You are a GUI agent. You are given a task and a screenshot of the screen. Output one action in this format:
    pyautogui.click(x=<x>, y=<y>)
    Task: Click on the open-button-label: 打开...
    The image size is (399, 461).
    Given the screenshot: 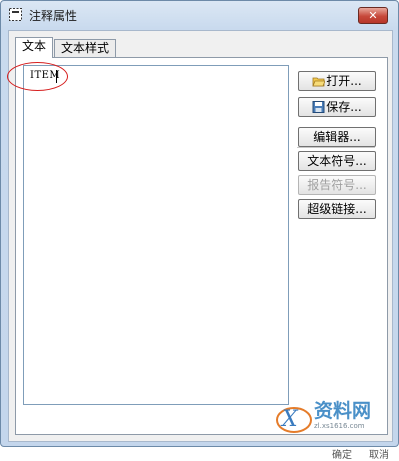 What is the action you would take?
    pyautogui.click(x=344, y=81)
    